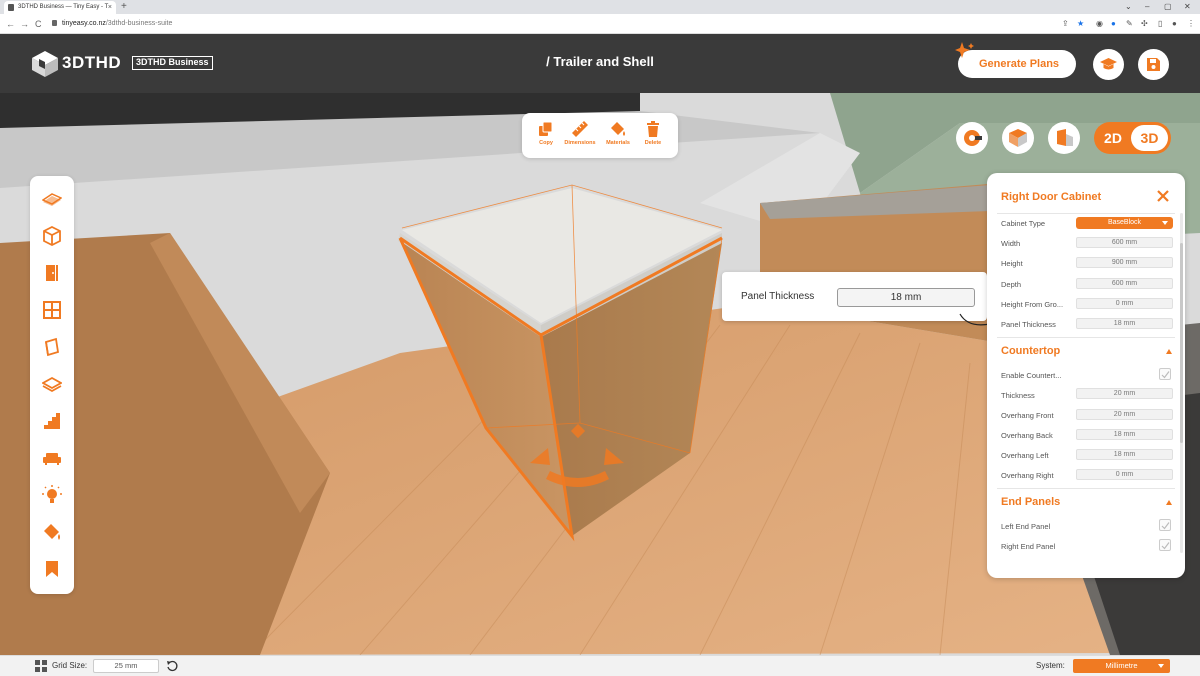 The width and height of the screenshot is (1200, 676). What do you see at coordinates (1011, 243) in the screenshot?
I see `width-label: Width` at bounding box center [1011, 243].